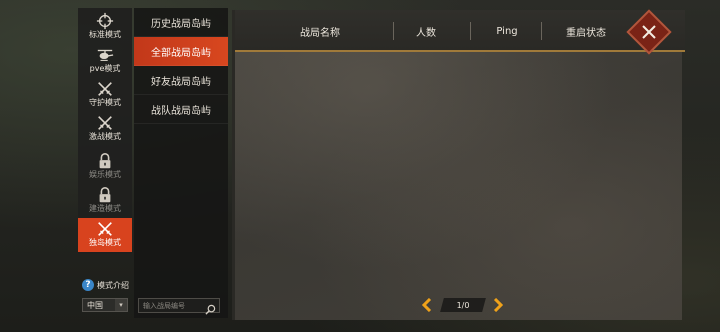 This screenshot has width=720, height=332. Describe the element at coordinates (210, 307) in the screenshot. I see `search-icon` at that location.